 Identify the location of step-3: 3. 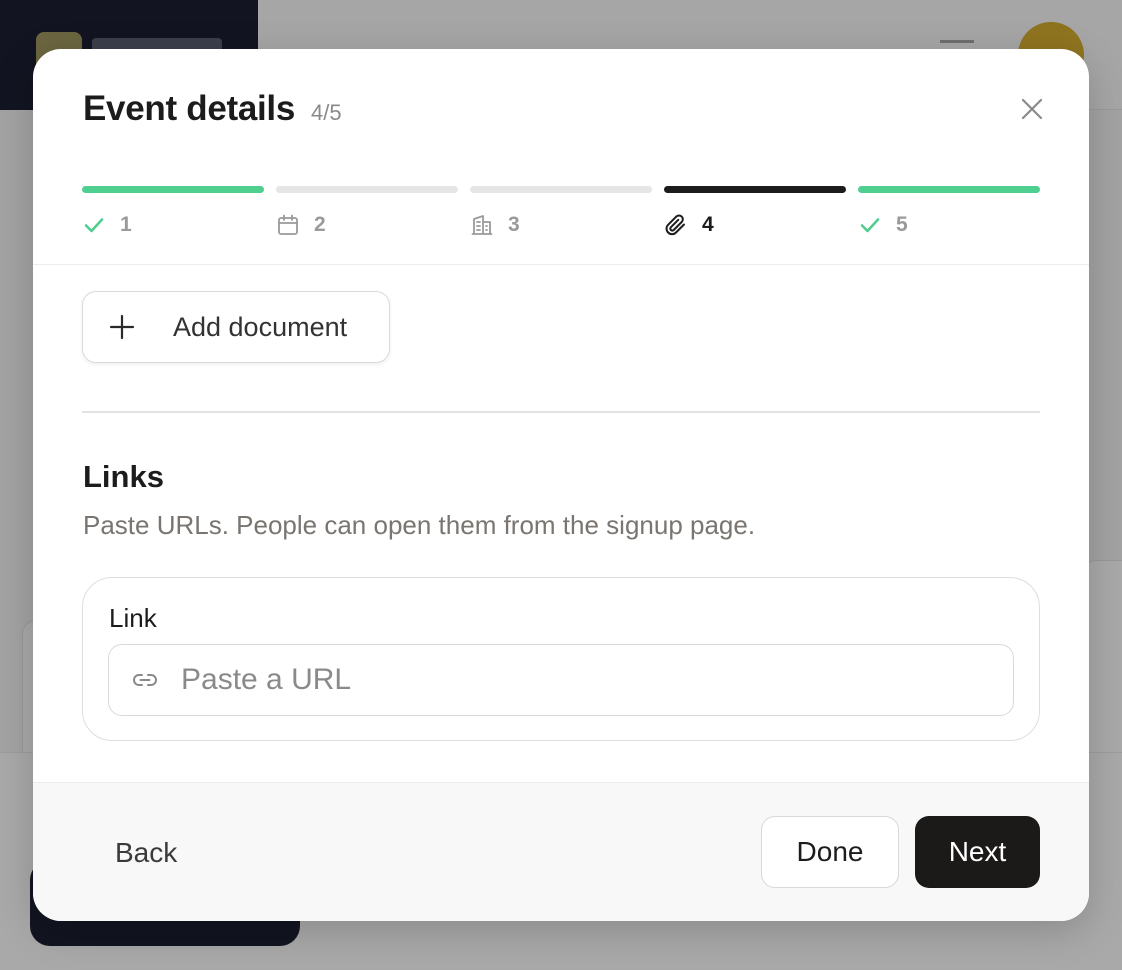
(561, 211).